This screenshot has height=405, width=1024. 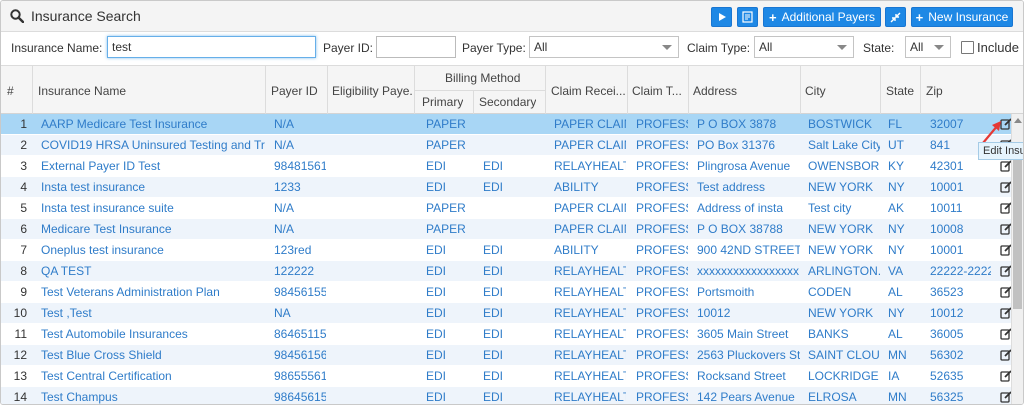 I want to click on col-header-address: Address, so click(x=715, y=91).